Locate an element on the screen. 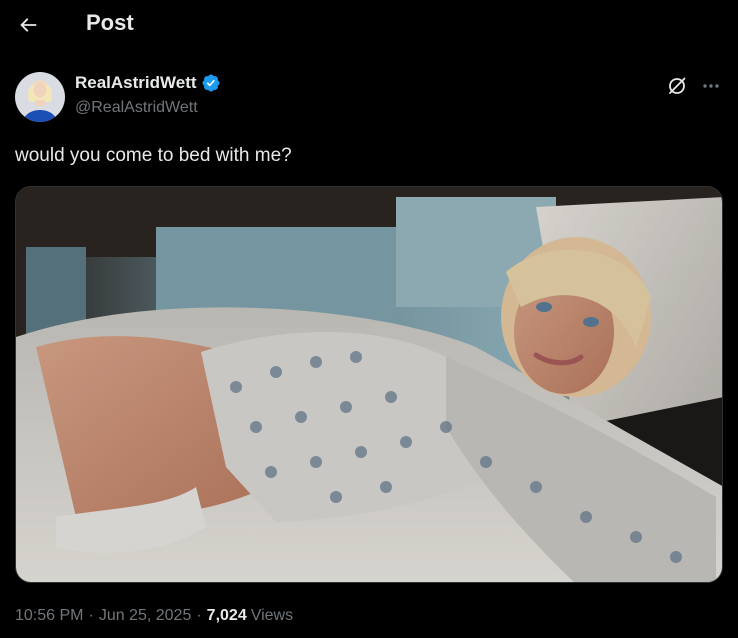  author-display-name: RealAstridWett is located at coordinates (136, 83).